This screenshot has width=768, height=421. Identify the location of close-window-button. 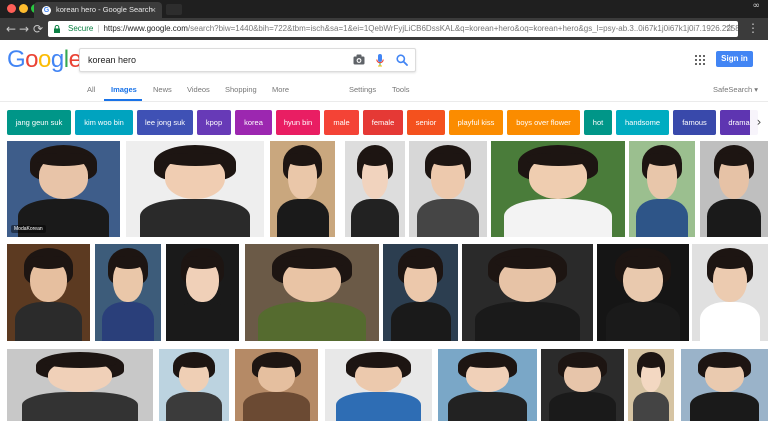
(11, 8).